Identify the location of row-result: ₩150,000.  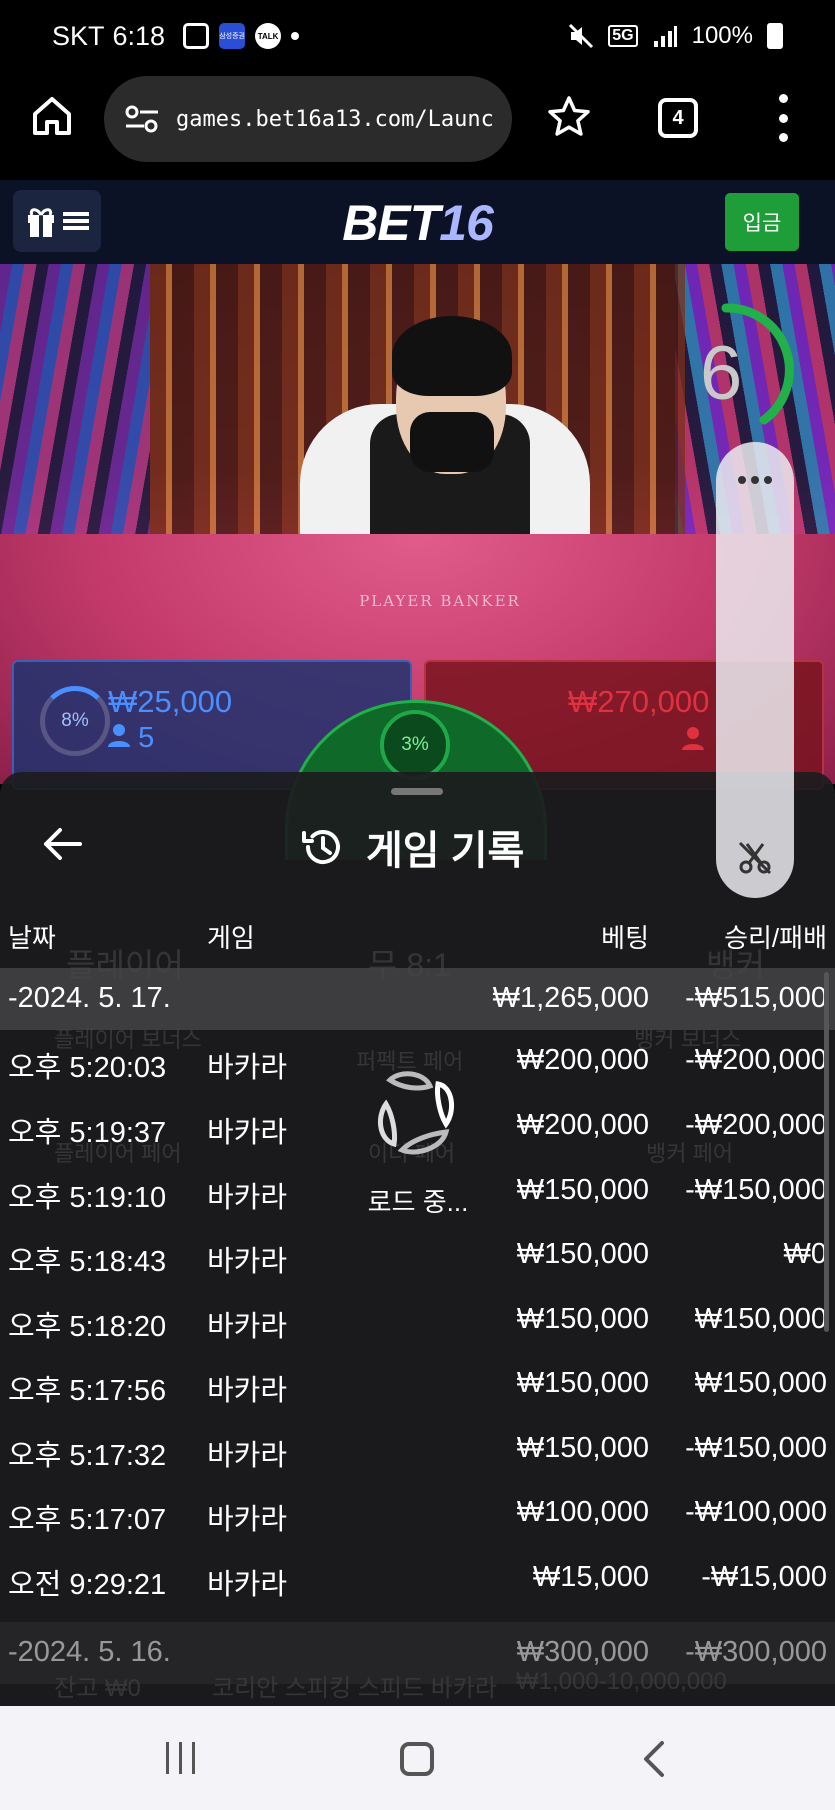
(760, 1319).